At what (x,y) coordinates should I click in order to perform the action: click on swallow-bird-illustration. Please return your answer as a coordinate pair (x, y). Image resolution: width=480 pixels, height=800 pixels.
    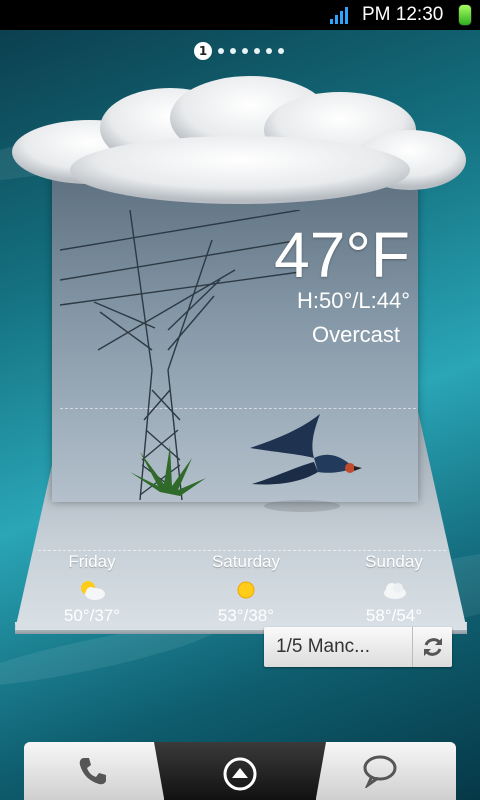
    Looking at the image, I should click on (306, 463).